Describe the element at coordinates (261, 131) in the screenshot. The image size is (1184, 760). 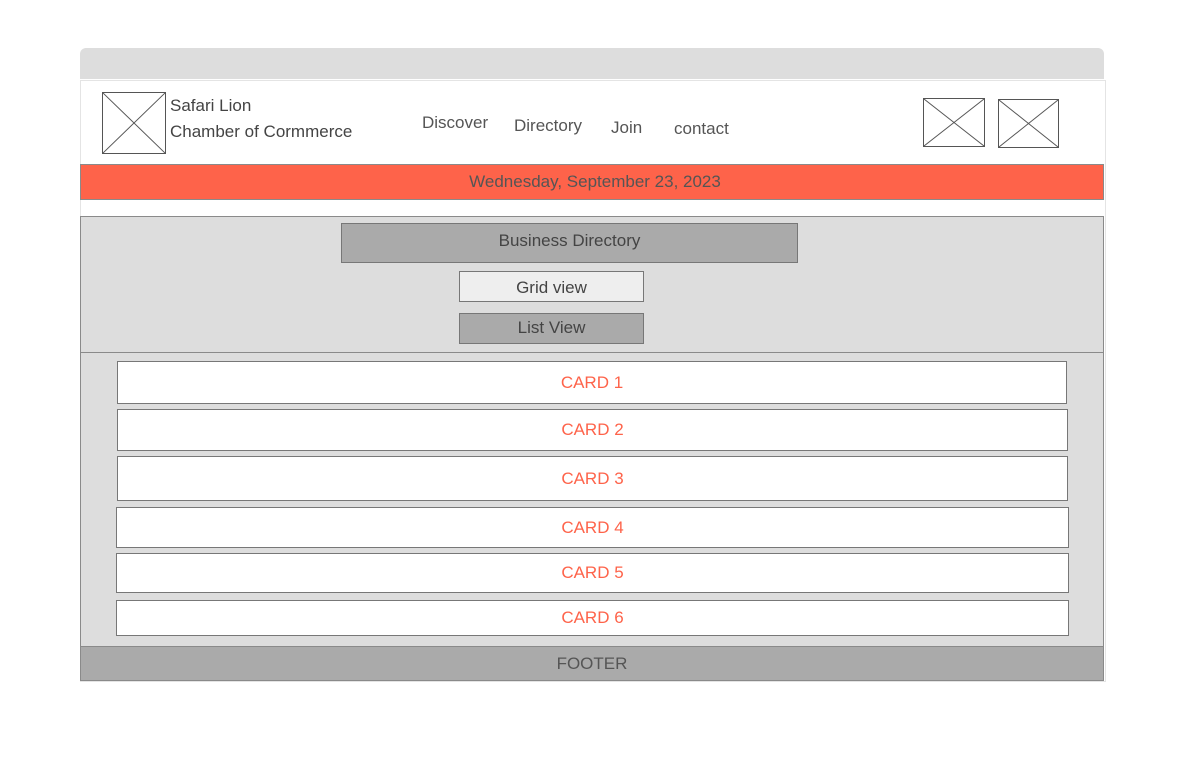
I see `brand-name-line-2: Chamber of Cormmerce` at that location.